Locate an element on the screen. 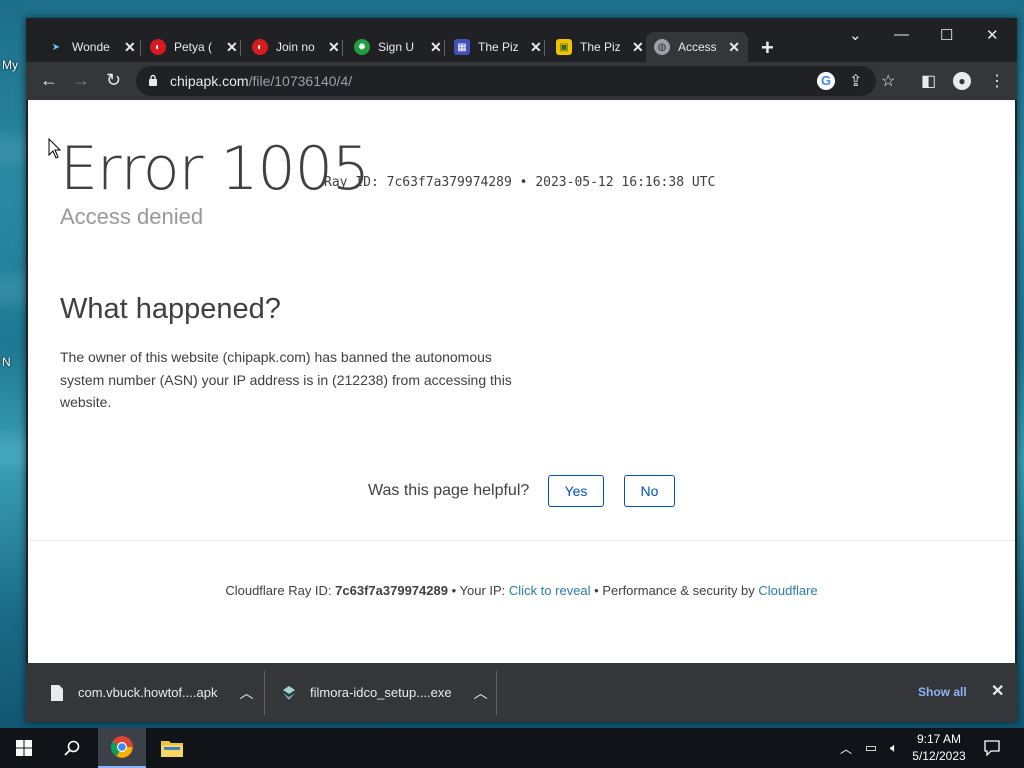 This screenshot has height=768, width=1024. download-name: filmora-idco_setup....exe is located at coordinates (381, 692).